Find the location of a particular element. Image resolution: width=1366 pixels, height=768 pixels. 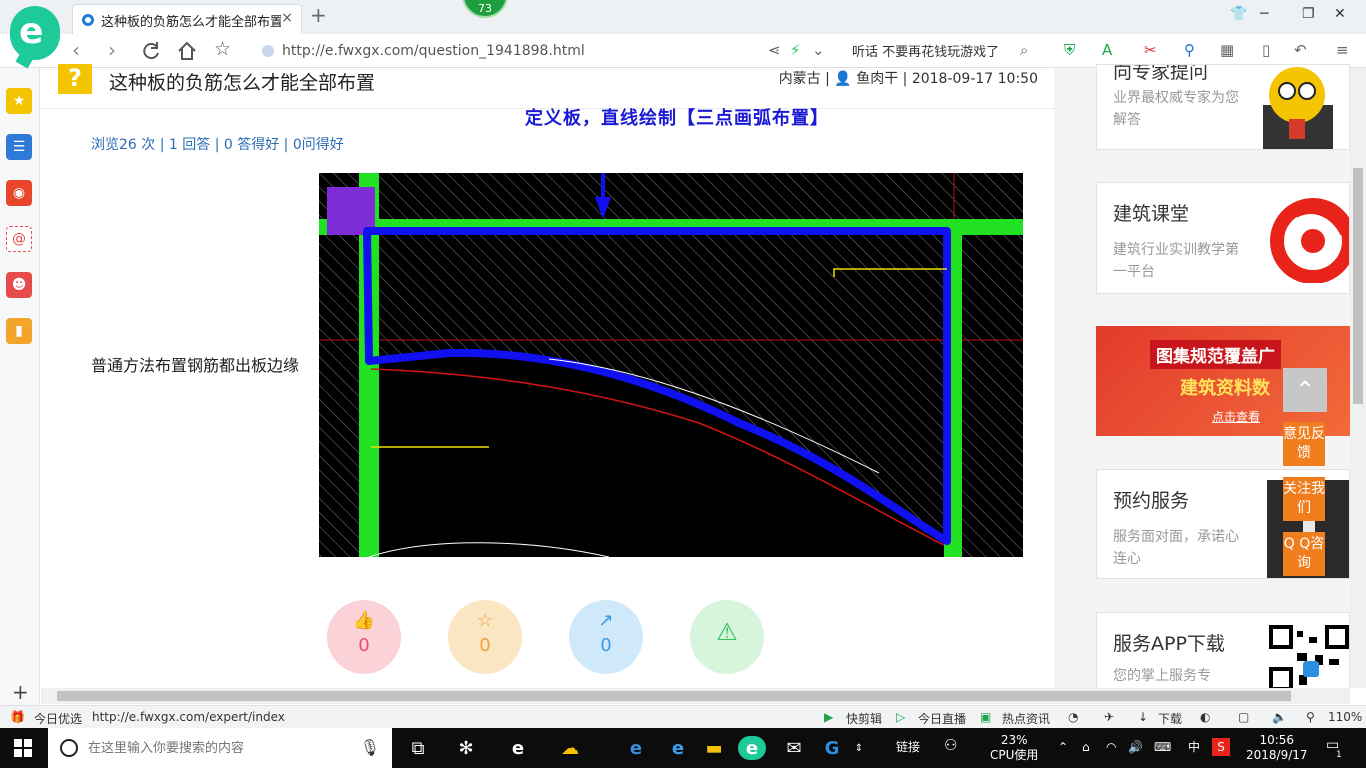

mail-icon: ✉ is located at coordinates (794, 748).